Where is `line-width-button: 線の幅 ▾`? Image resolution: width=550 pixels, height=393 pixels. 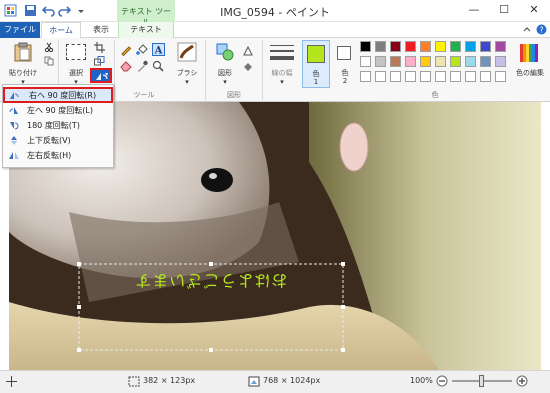
line-width-button: 線の幅 ▾ is located at coordinates (282, 64).